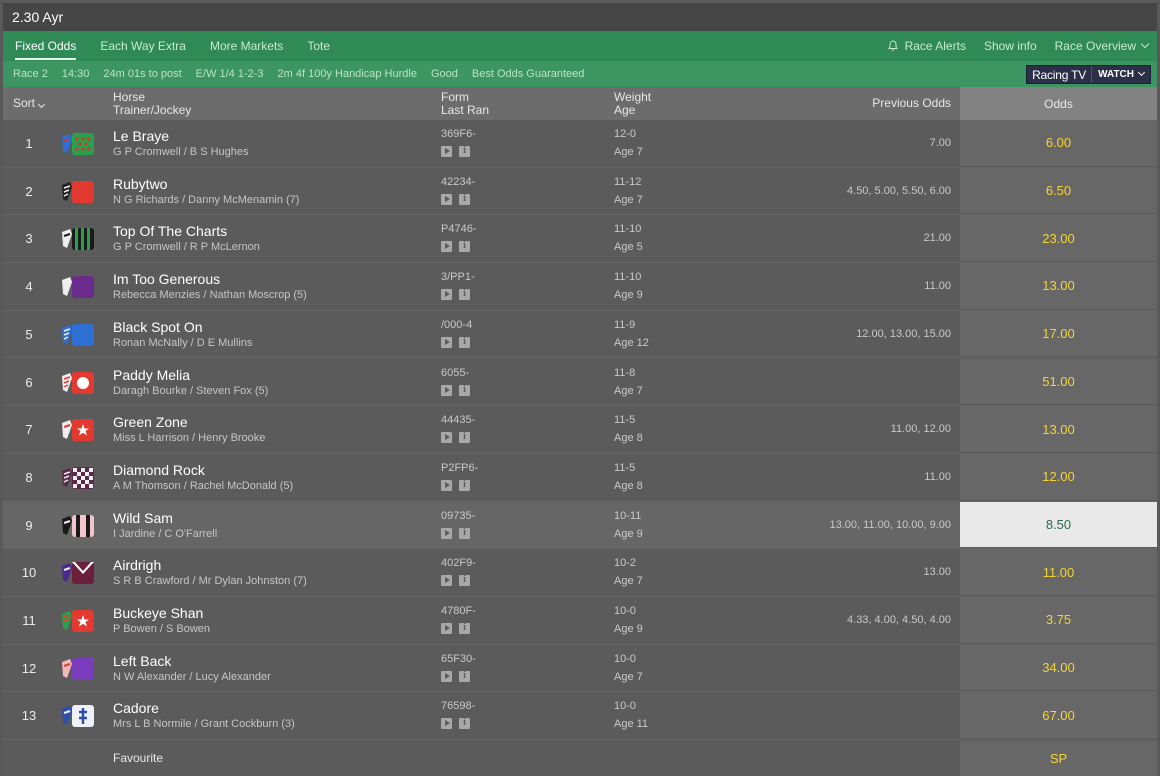  Describe the element at coordinates (170, 231) in the screenshot. I see `horse-name: Top Of The Charts` at that location.